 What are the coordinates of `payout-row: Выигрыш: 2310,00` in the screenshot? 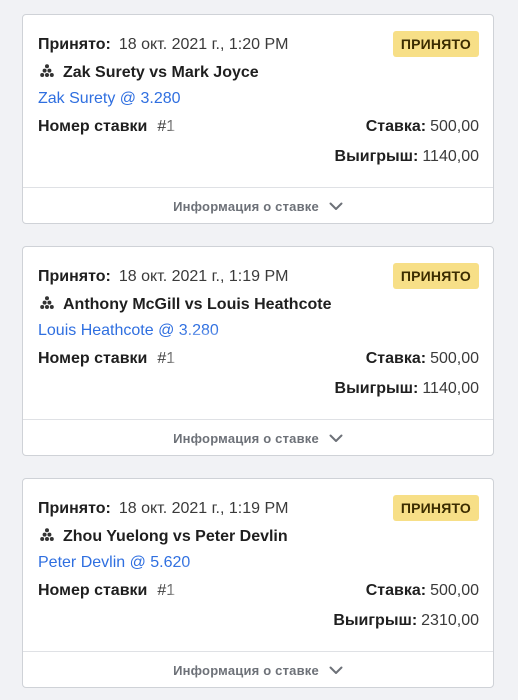 It's located at (406, 621).